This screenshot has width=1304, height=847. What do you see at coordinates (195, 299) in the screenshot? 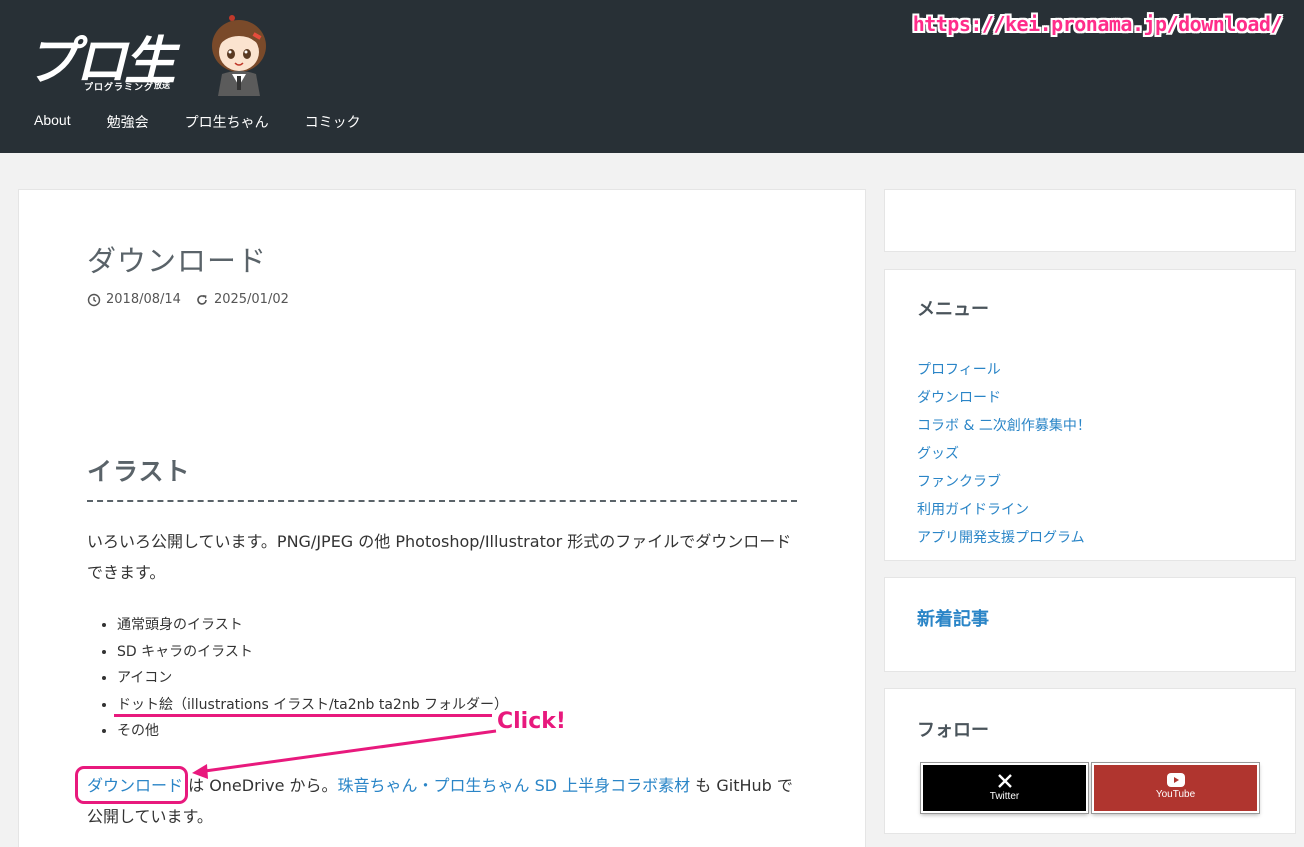
I see `post-meta: 2018/08/14 2025/01/02` at bounding box center [195, 299].